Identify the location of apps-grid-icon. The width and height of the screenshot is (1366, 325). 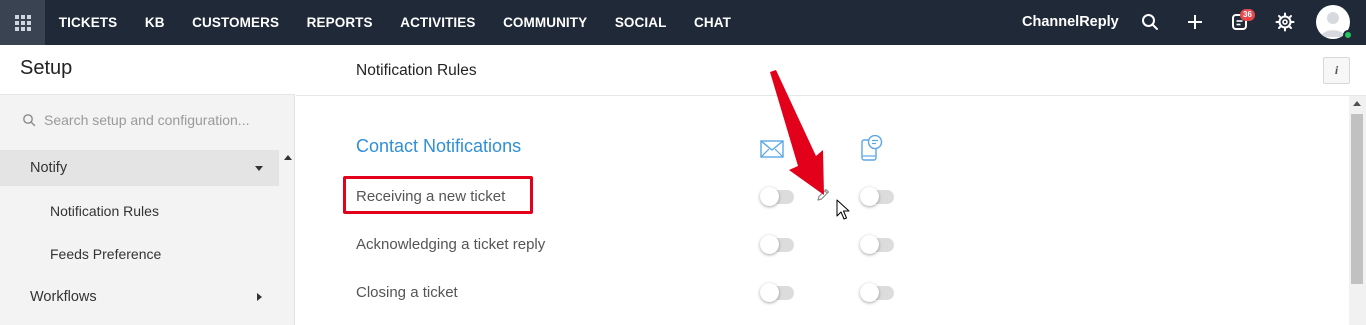
(22, 22).